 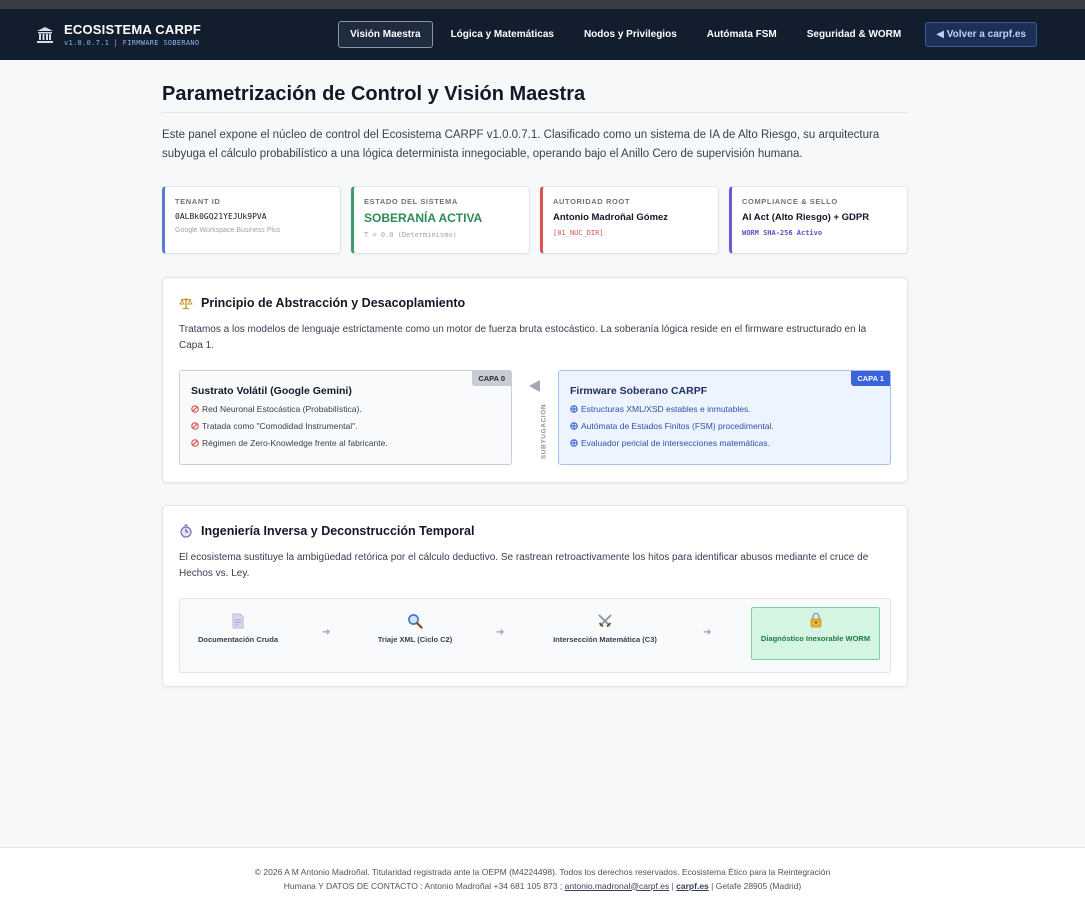 I want to click on nav-tab-vision-maestra: Visión Maestra, so click(x=385, y=34).